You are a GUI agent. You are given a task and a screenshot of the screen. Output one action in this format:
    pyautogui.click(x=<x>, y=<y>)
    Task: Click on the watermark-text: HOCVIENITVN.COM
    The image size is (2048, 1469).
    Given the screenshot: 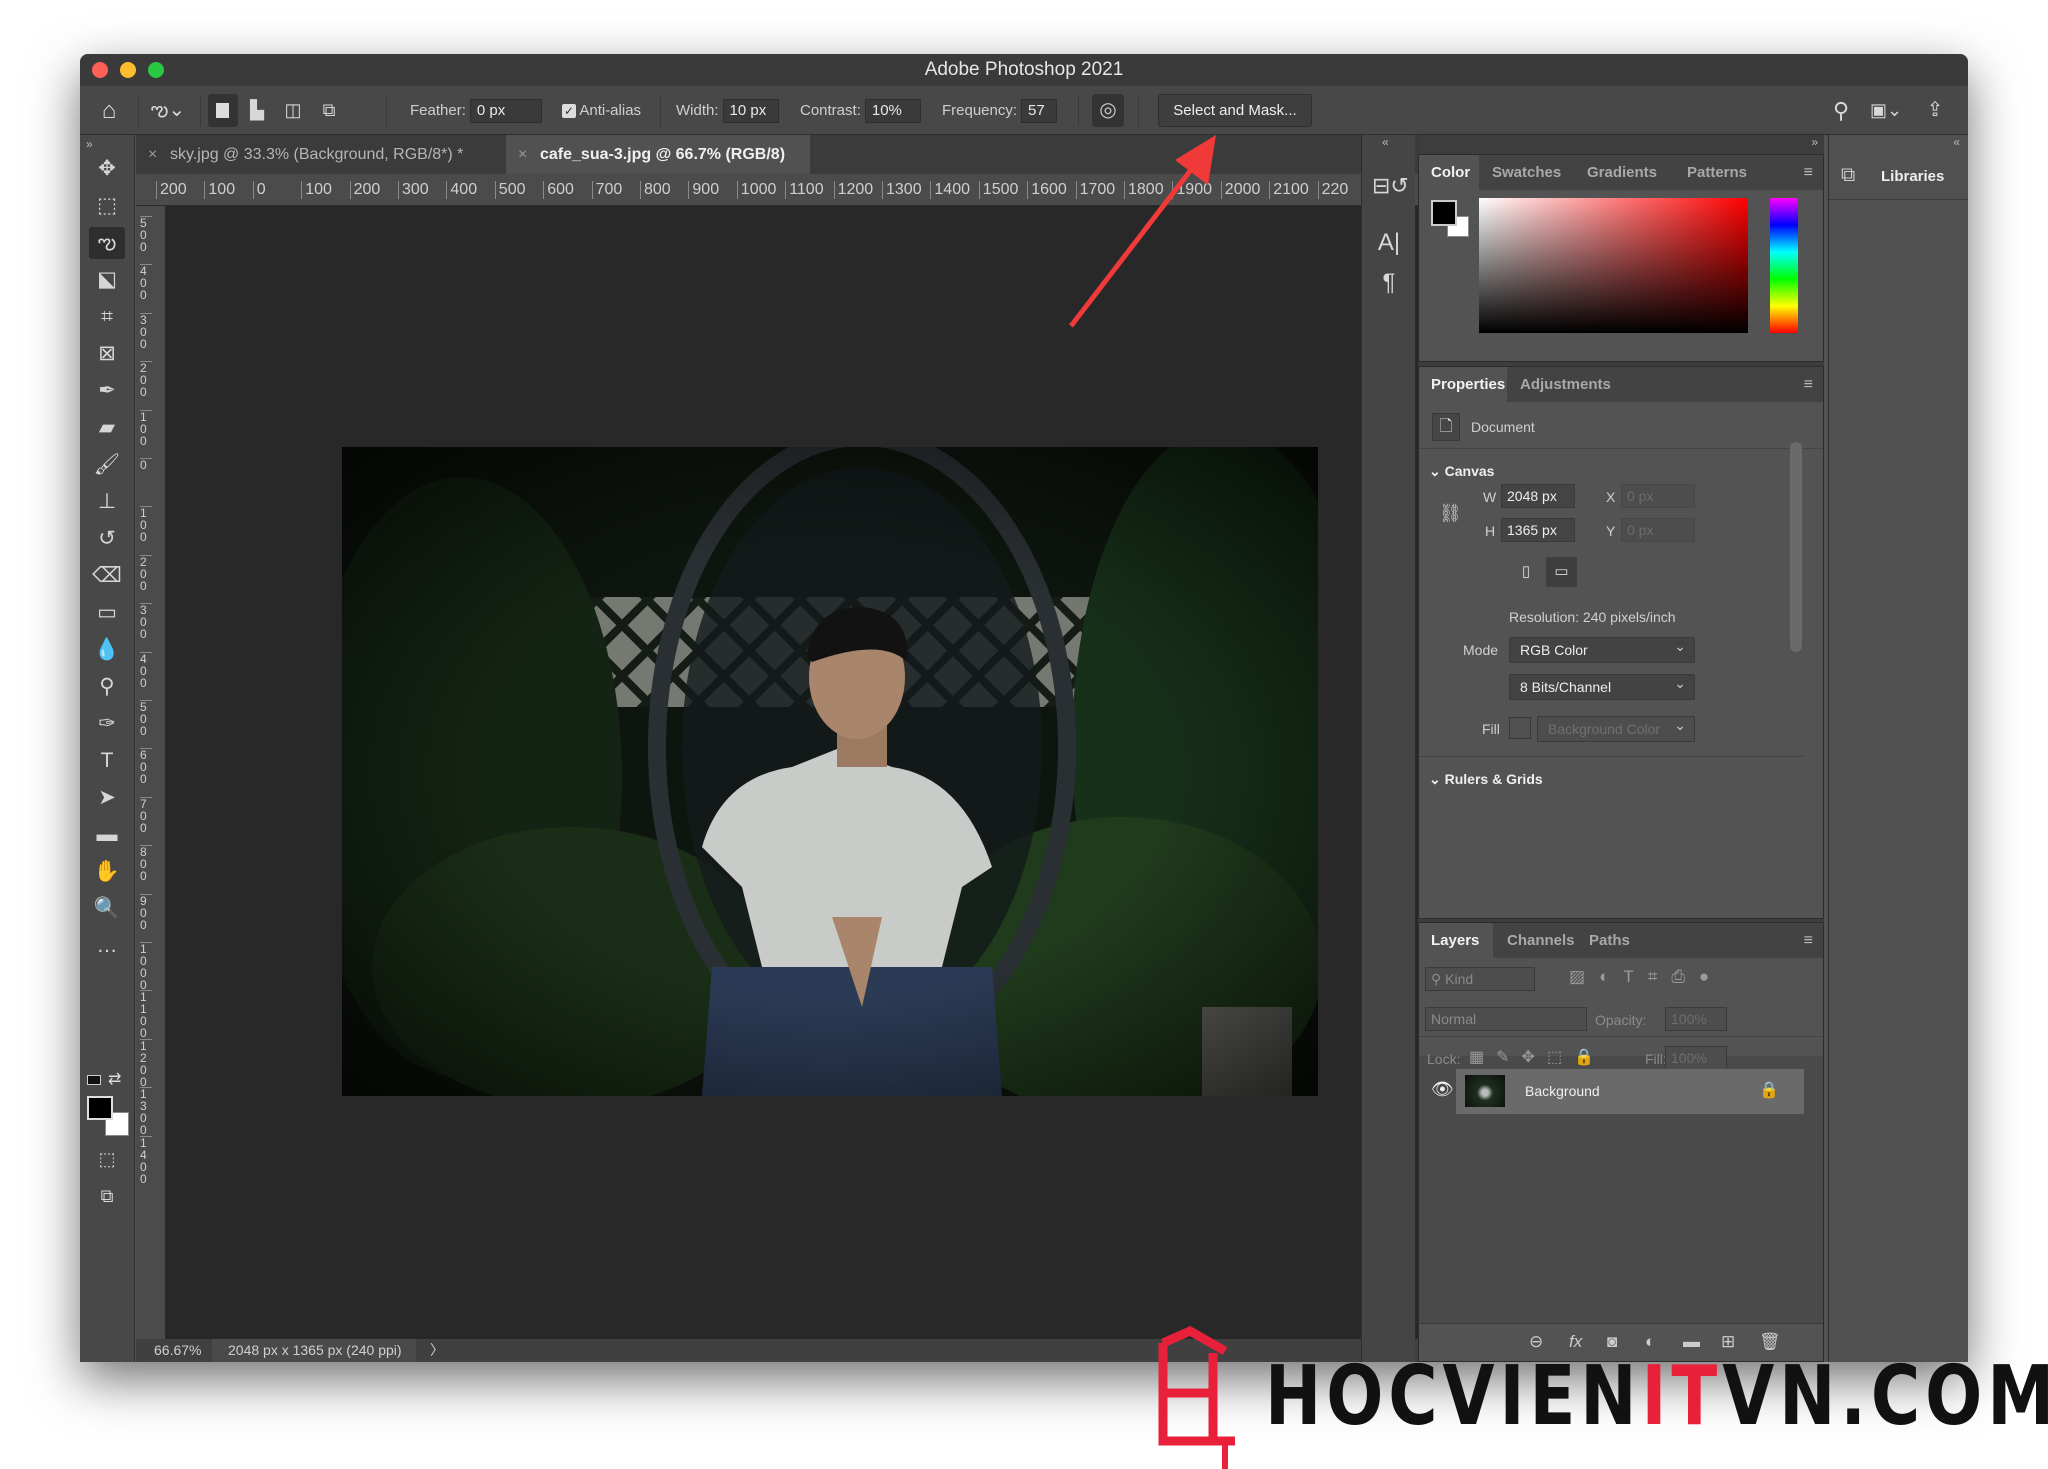 What is the action you would take?
    pyautogui.click(x=1656, y=1396)
    